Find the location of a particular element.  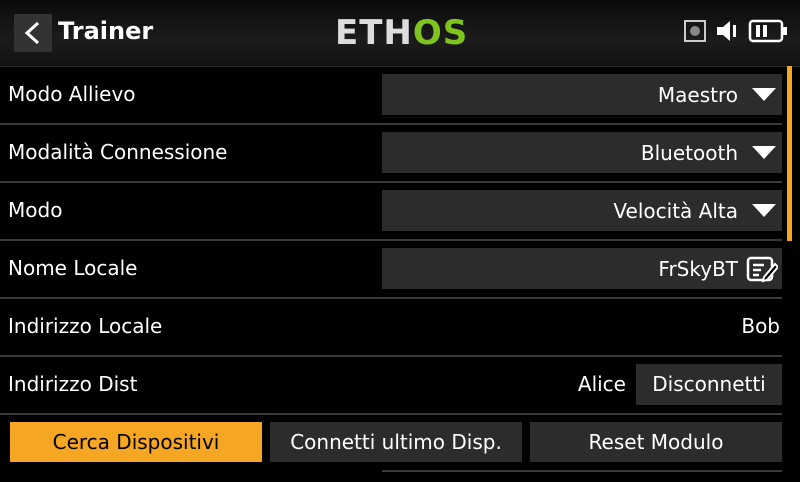

row-modo: Modo Velocità Alta is located at coordinates (391, 211).